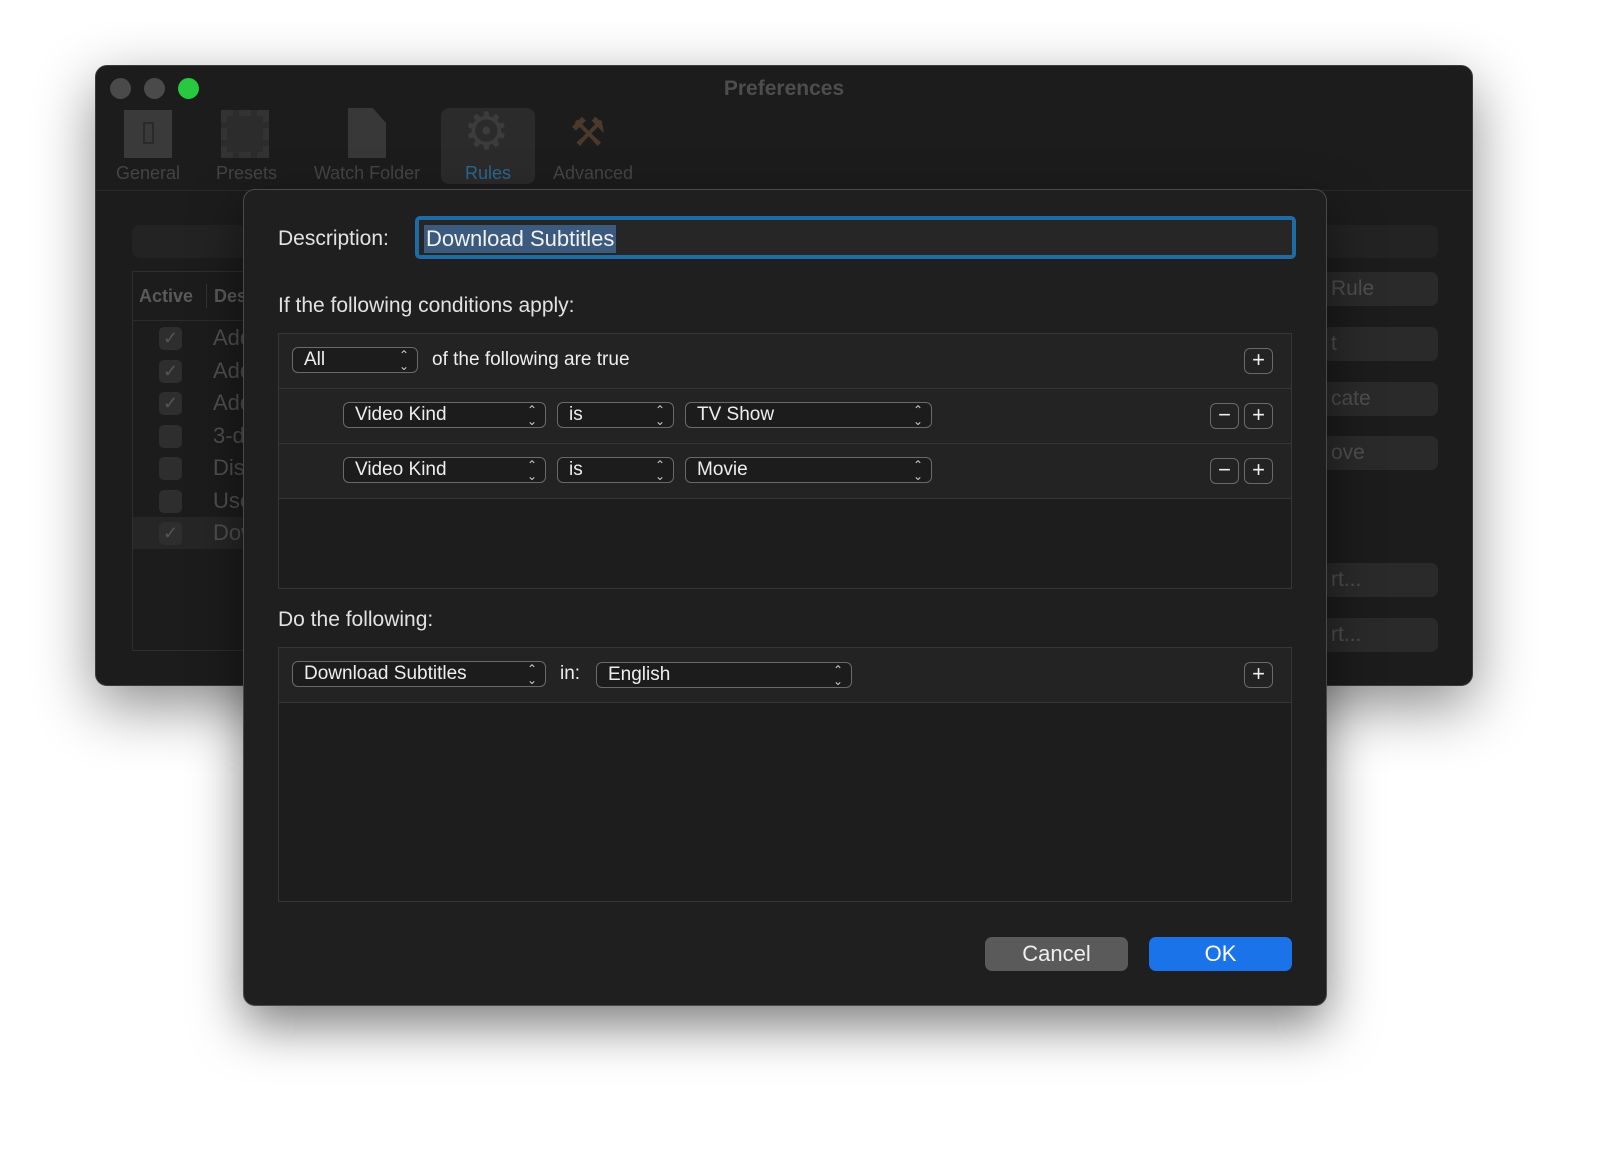 Image resolution: width=1600 pixels, height=1155 pixels. Describe the element at coordinates (1220, 954) in the screenshot. I see `ok-button: OK` at that location.